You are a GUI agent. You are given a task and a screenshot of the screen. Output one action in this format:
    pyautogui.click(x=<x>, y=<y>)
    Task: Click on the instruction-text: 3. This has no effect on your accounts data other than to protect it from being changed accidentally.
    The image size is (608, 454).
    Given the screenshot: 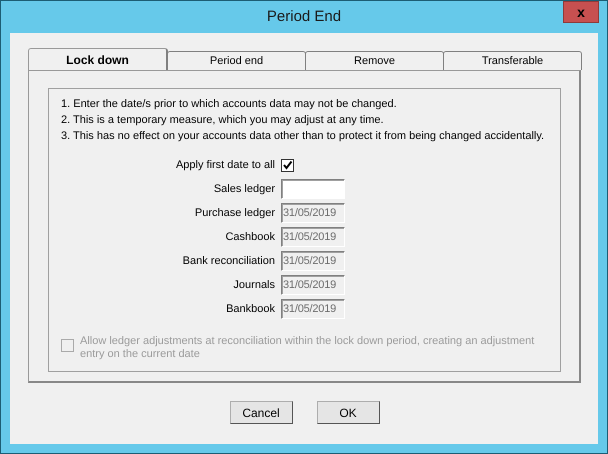 What is the action you would take?
    pyautogui.click(x=303, y=136)
    